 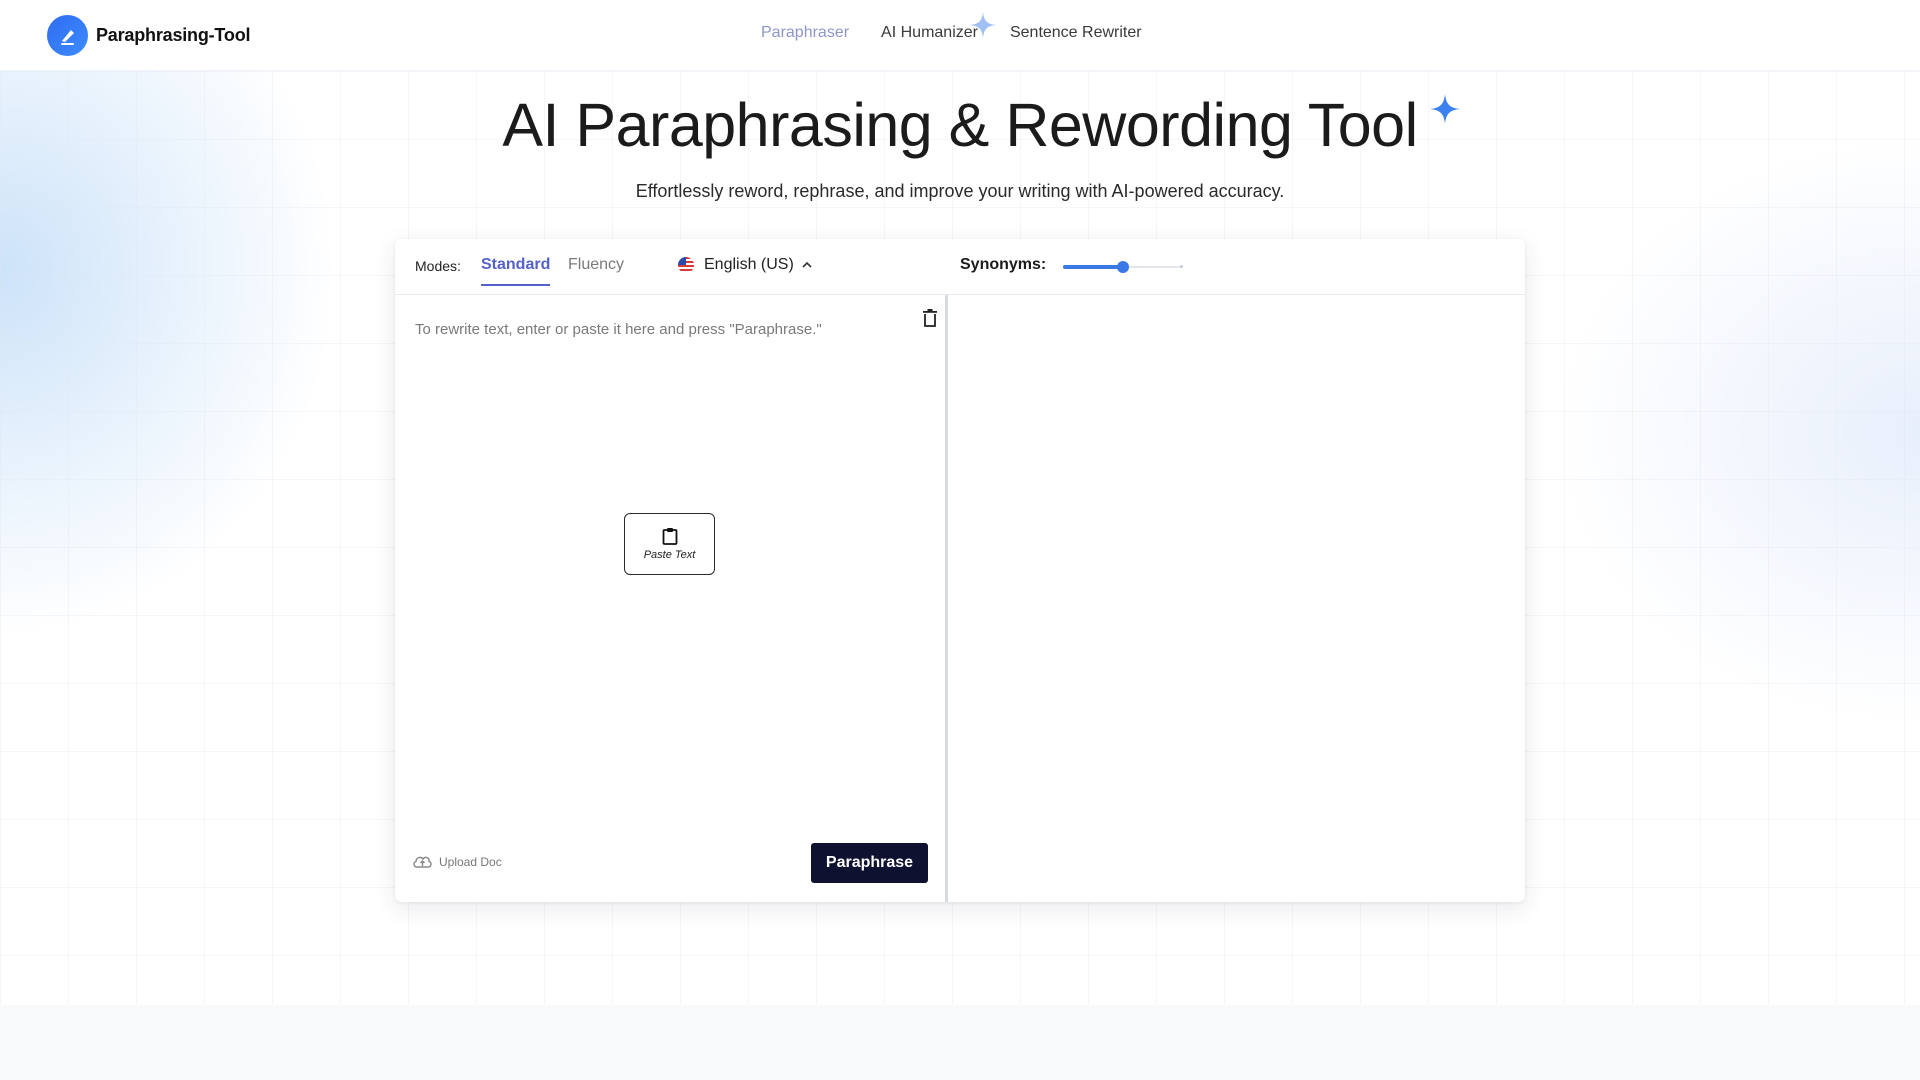 I want to click on nav-ai-humanizer: AI Humanizer, so click(x=938, y=27).